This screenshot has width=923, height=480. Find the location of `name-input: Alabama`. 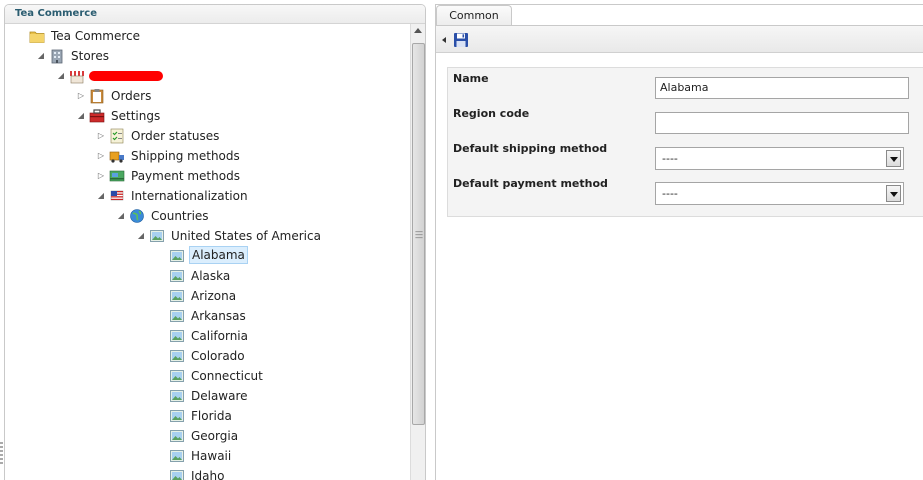

name-input: Alabama is located at coordinates (782, 88).